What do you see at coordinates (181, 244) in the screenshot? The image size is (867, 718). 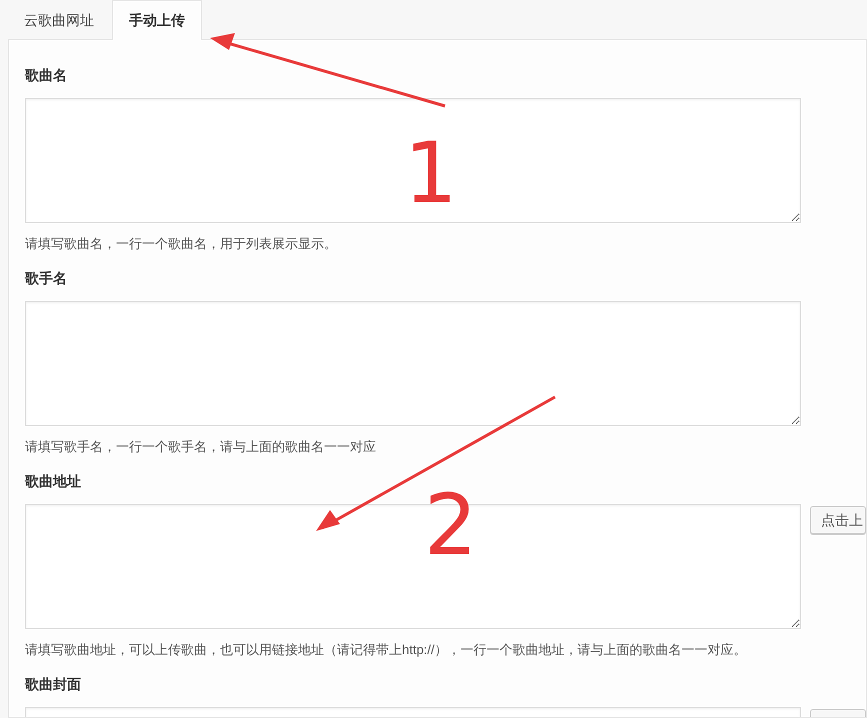 I see `help-text: 请填写歌曲名，一行一个歌曲名，用于列表展示显示。` at bounding box center [181, 244].